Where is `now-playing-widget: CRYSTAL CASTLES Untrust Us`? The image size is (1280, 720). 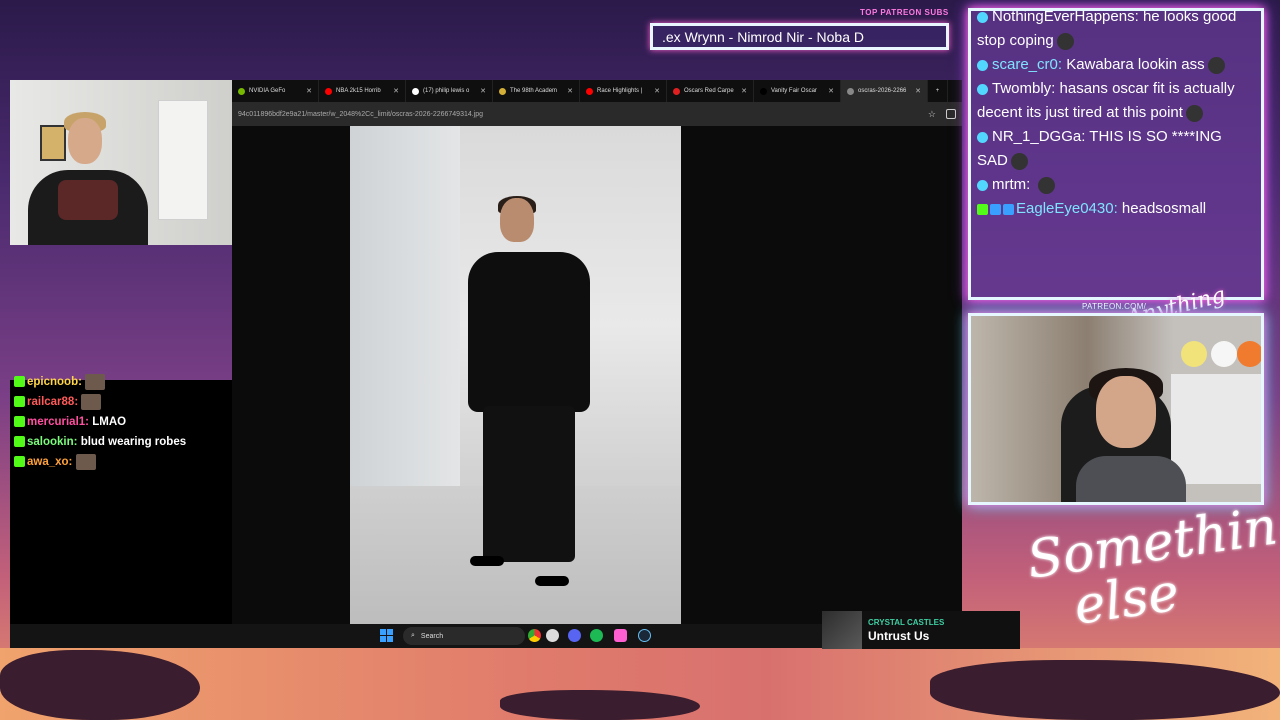
now-playing-widget: CRYSTAL CASTLES Untrust Us is located at coordinates (921, 630).